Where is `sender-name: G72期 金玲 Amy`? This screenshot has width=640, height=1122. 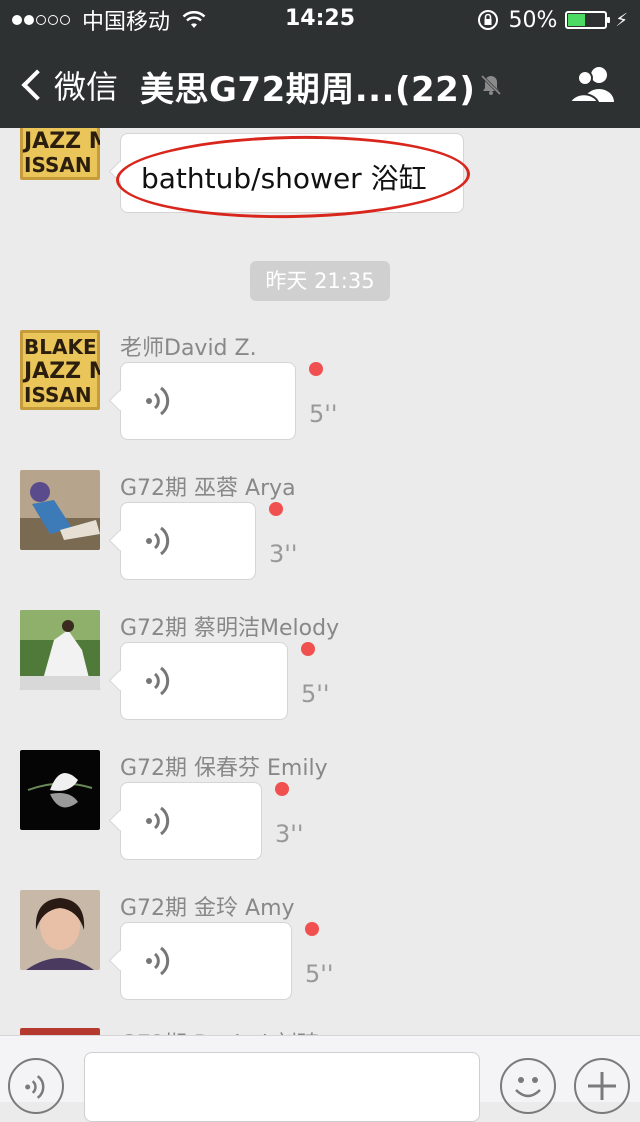
sender-name: G72期 金玲 Amy is located at coordinates (207, 908).